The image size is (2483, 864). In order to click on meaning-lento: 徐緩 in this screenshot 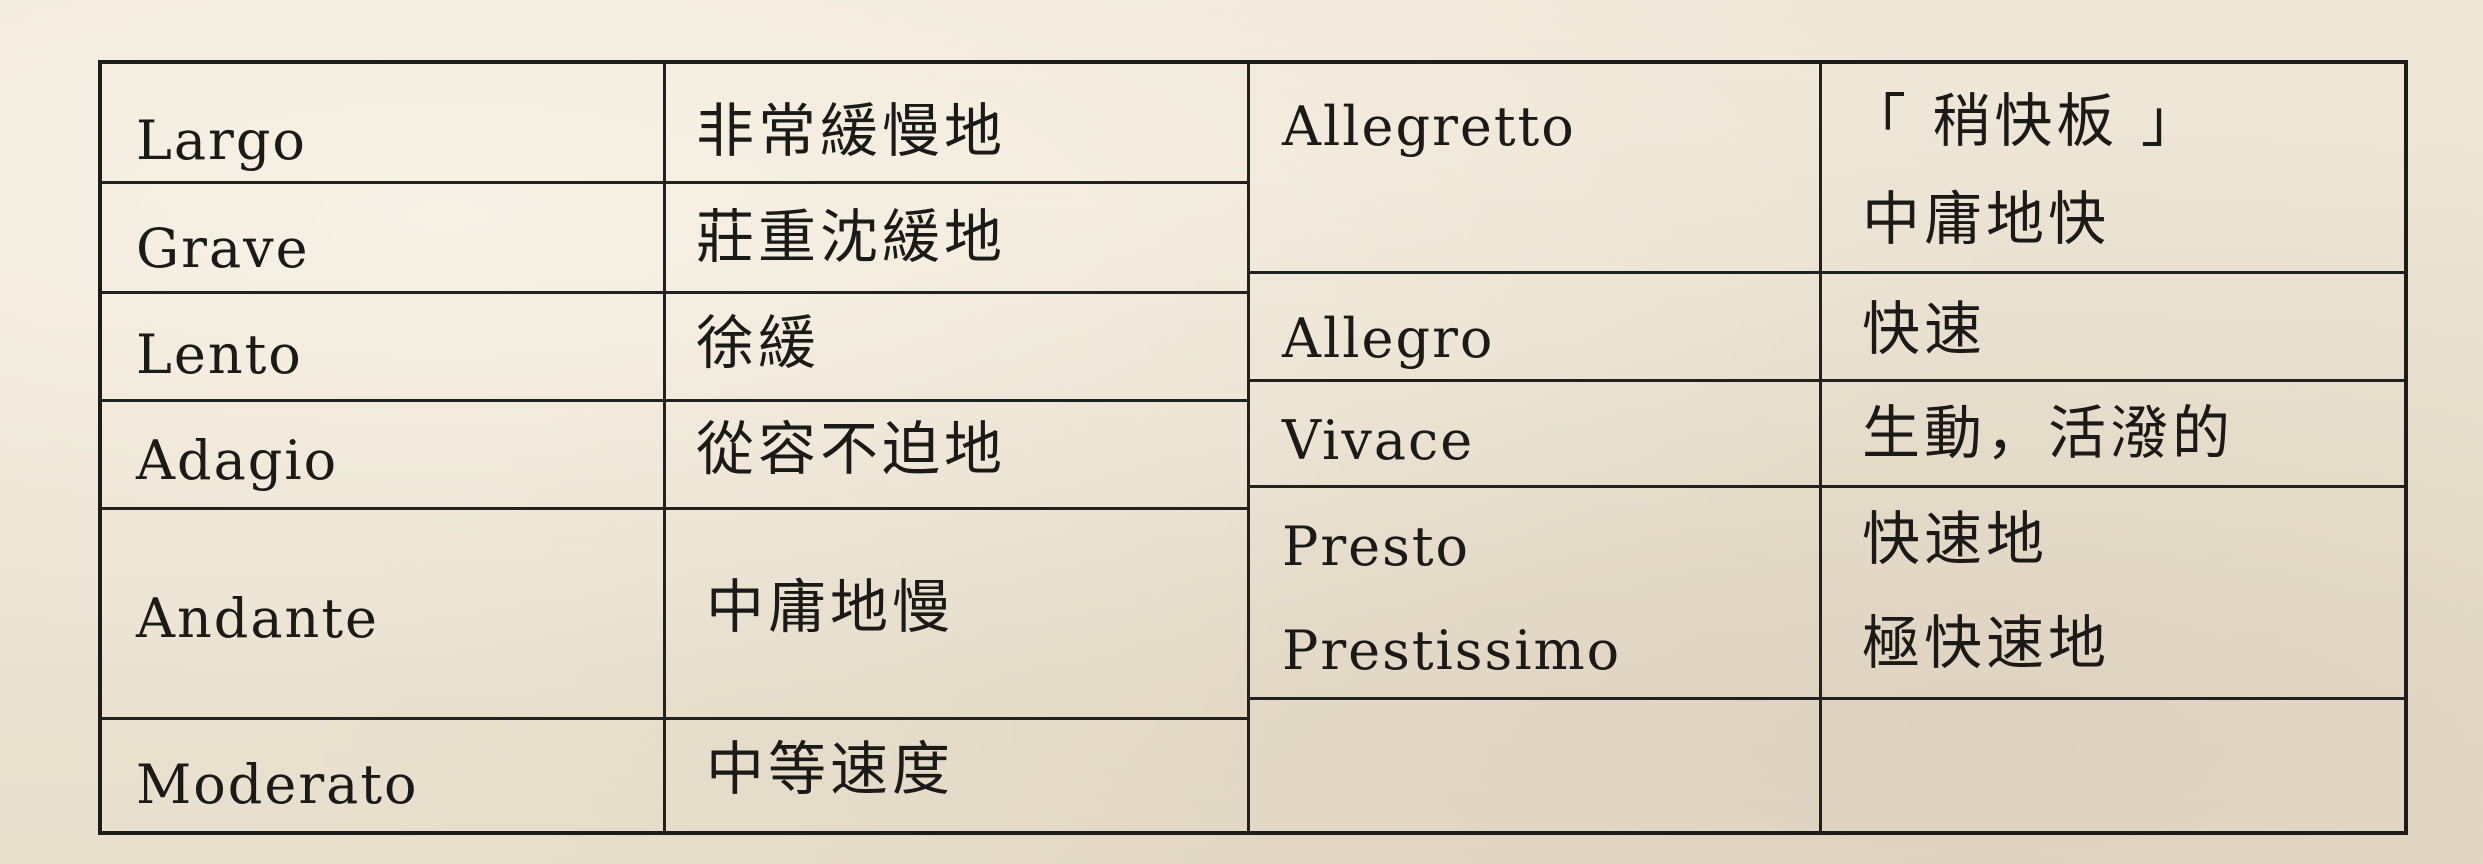, I will do `click(758, 343)`.